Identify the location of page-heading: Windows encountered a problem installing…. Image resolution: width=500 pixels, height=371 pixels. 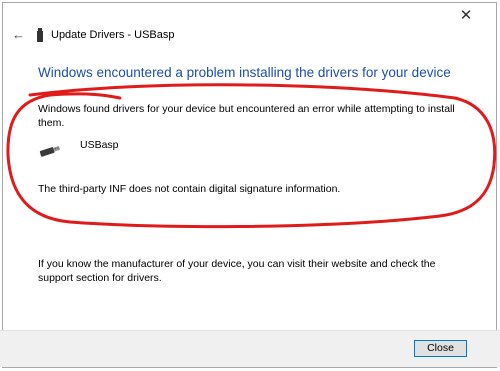
(244, 72).